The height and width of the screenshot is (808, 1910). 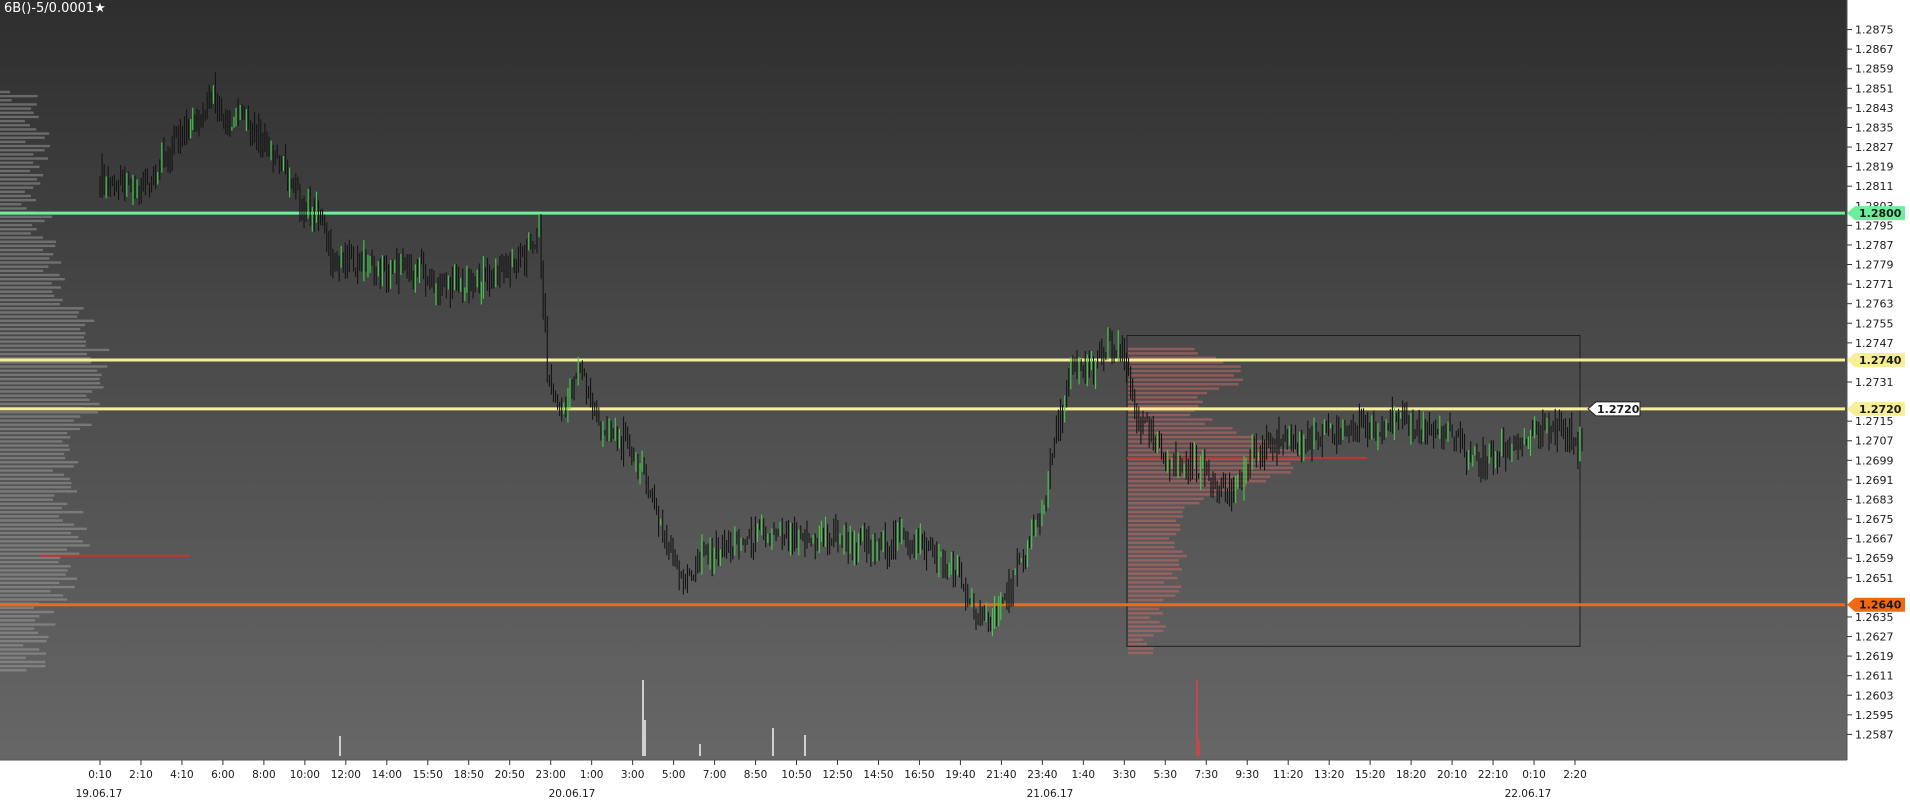 I want to click on x-tick-label: 23:00, so click(x=551, y=775).